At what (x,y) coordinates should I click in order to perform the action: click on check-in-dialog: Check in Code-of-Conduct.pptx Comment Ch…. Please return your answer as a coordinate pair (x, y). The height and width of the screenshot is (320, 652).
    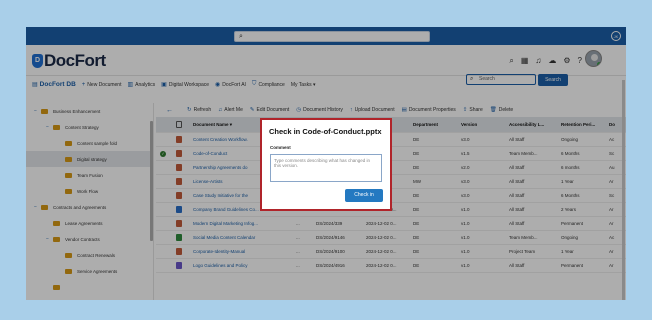
    Looking at the image, I should click on (326, 164).